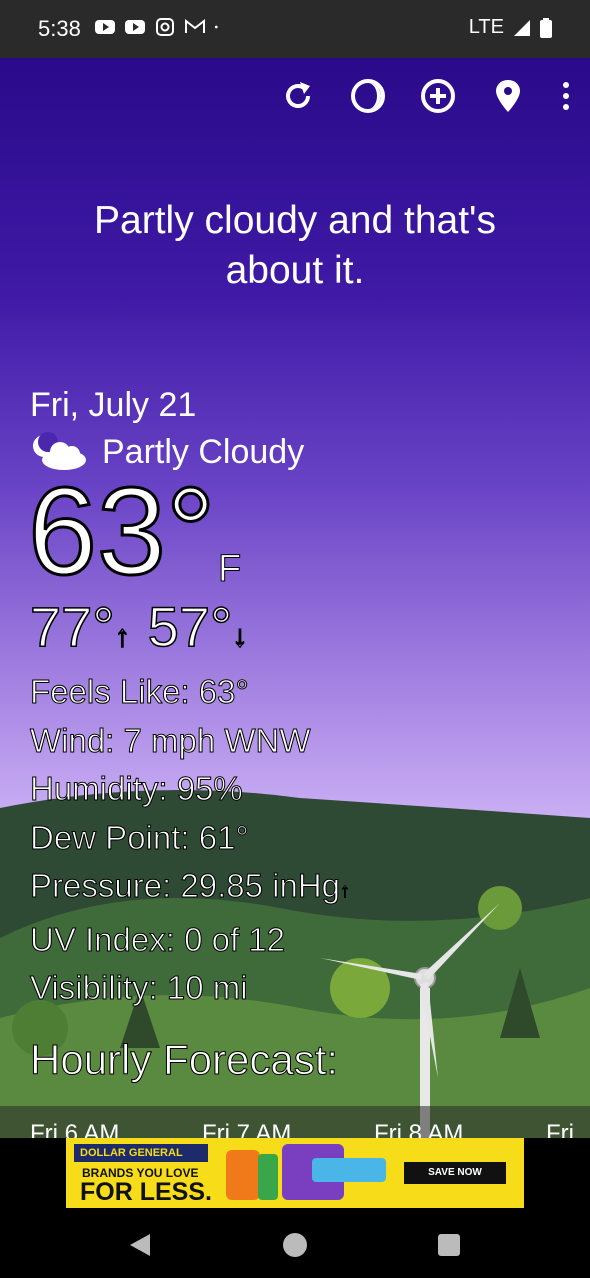 The height and width of the screenshot is (1278, 590). I want to click on low-temp: 57°↓, so click(198, 626).